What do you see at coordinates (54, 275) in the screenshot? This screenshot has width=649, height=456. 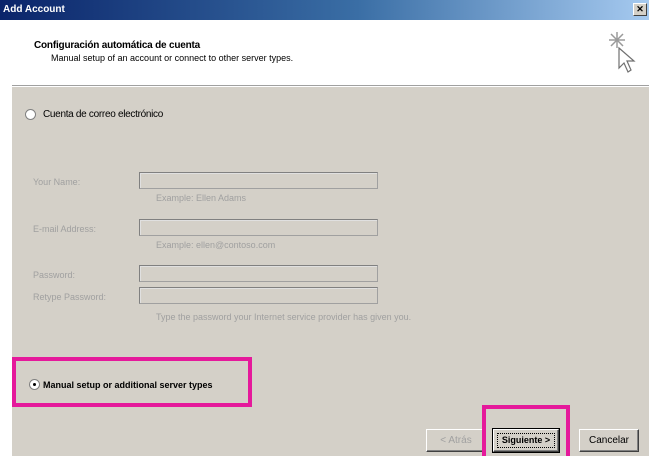 I see `password-label: Password:` at bounding box center [54, 275].